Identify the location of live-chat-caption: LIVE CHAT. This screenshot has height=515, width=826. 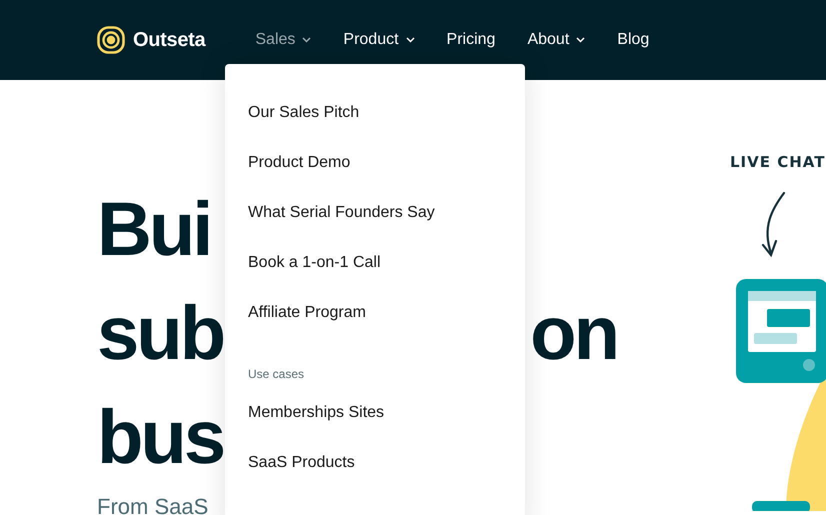
(778, 162).